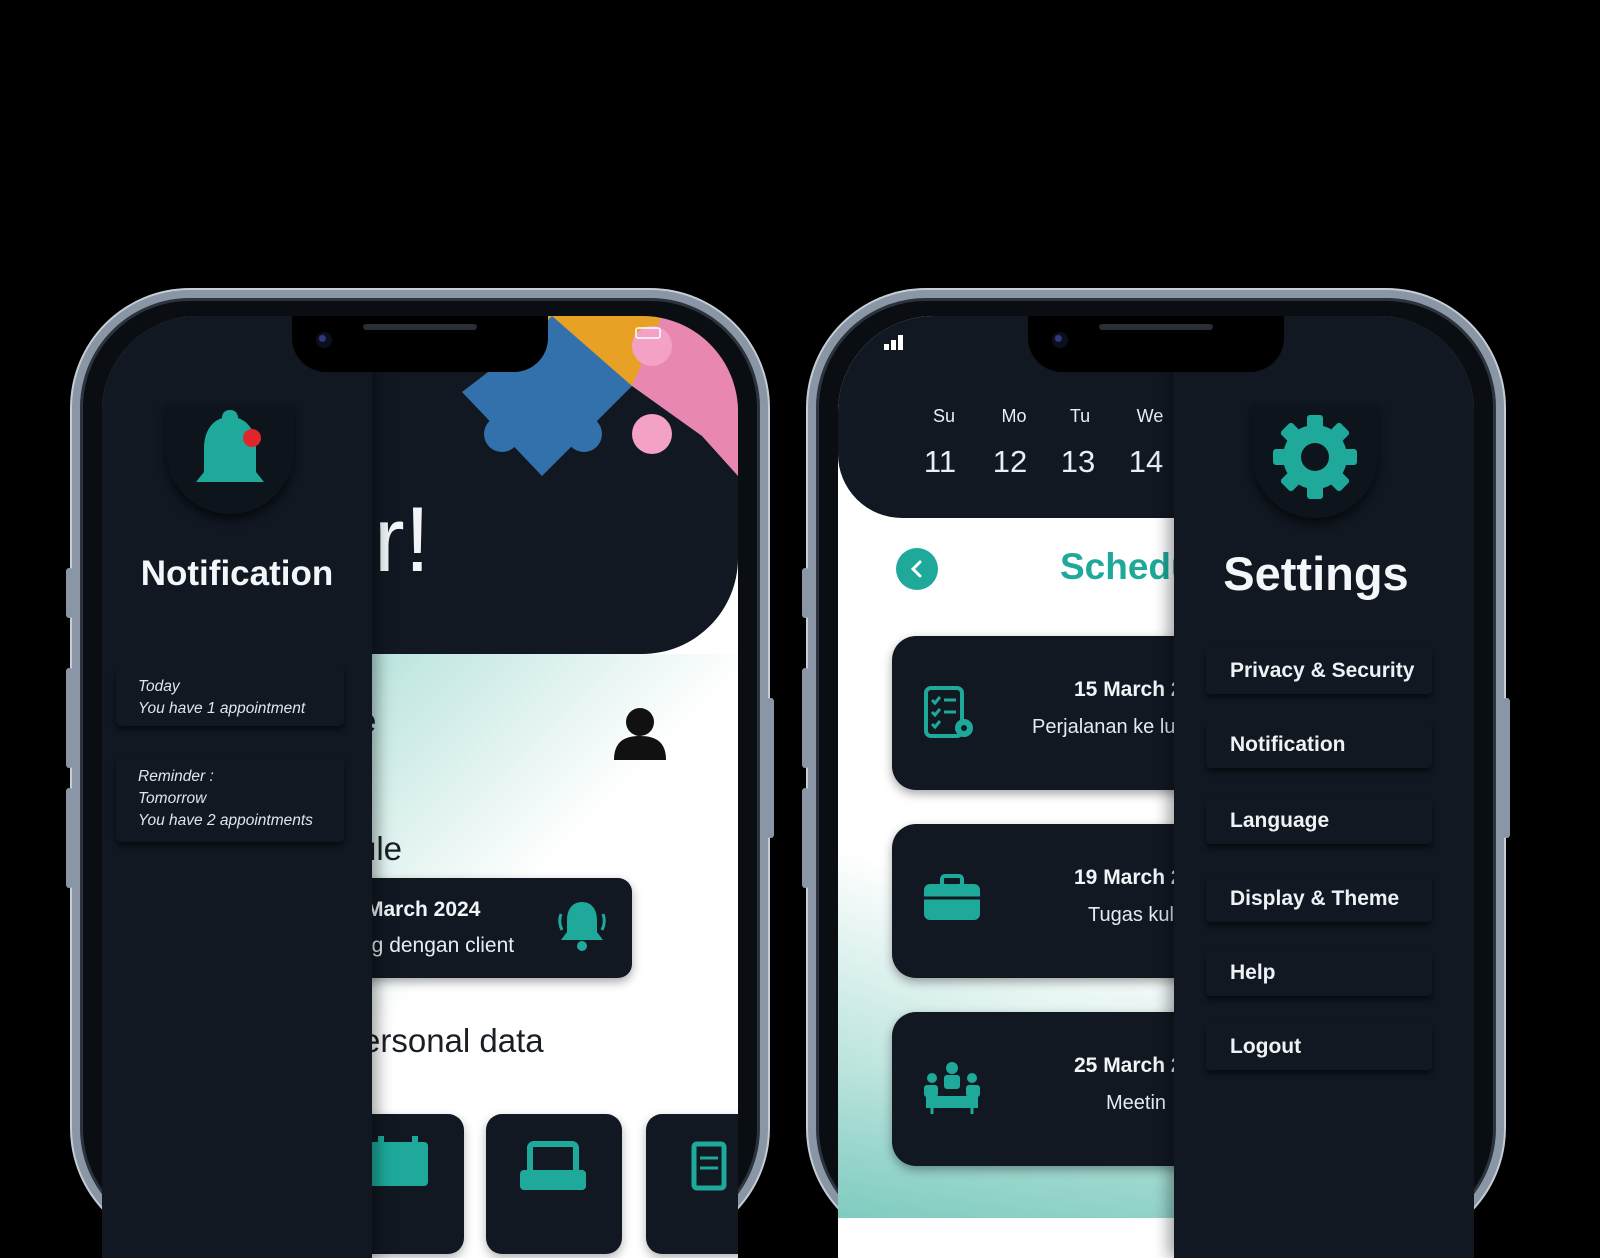 This screenshot has width=1600, height=1258. What do you see at coordinates (1315, 457) in the screenshot?
I see `gear-icon` at bounding box center [1315, 457].